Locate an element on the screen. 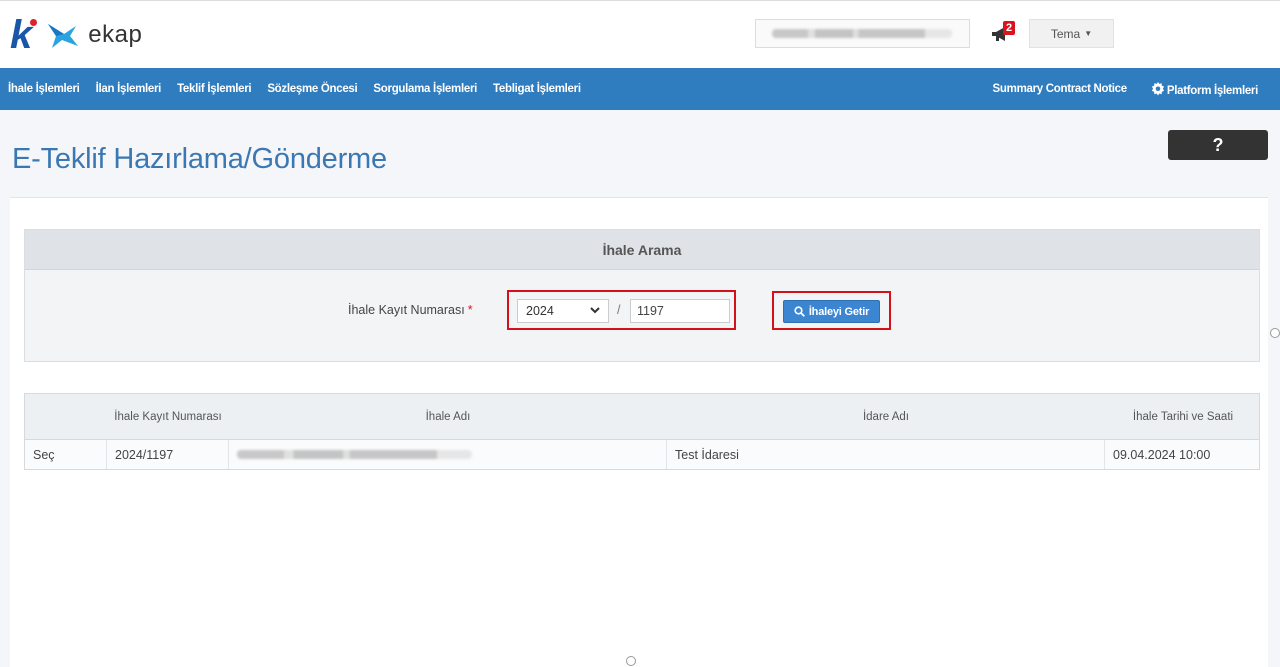 The image size is (1280, 667). get-tender-button: İhaleyi Getir is located at coordinates (831, 311).